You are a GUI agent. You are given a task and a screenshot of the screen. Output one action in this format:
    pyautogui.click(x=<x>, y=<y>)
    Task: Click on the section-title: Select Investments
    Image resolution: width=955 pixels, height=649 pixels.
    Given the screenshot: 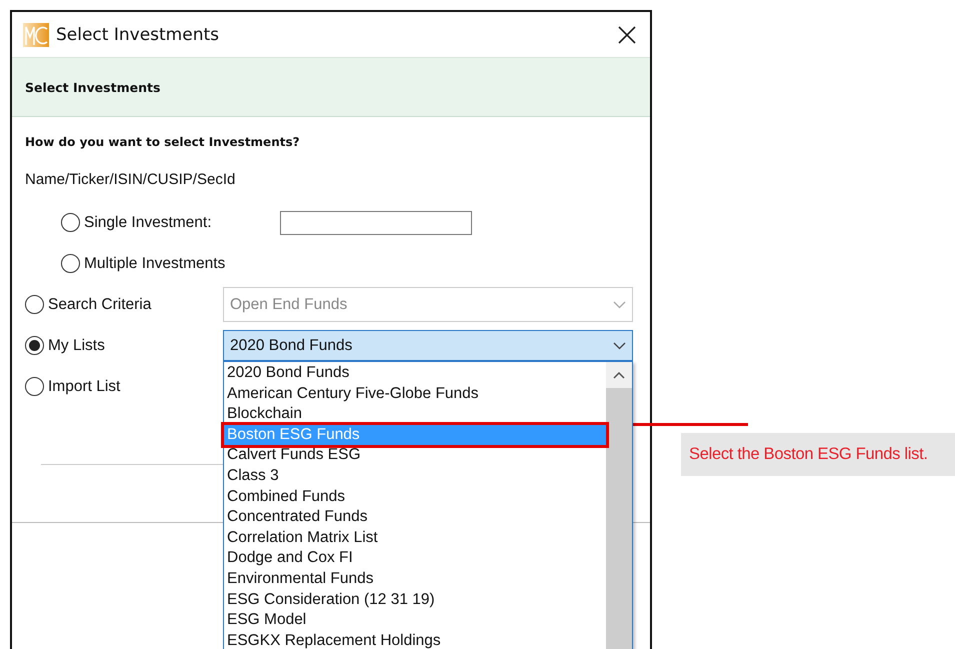 What is the action you would take?
    pyautogui.click(x=92, y=87)
    